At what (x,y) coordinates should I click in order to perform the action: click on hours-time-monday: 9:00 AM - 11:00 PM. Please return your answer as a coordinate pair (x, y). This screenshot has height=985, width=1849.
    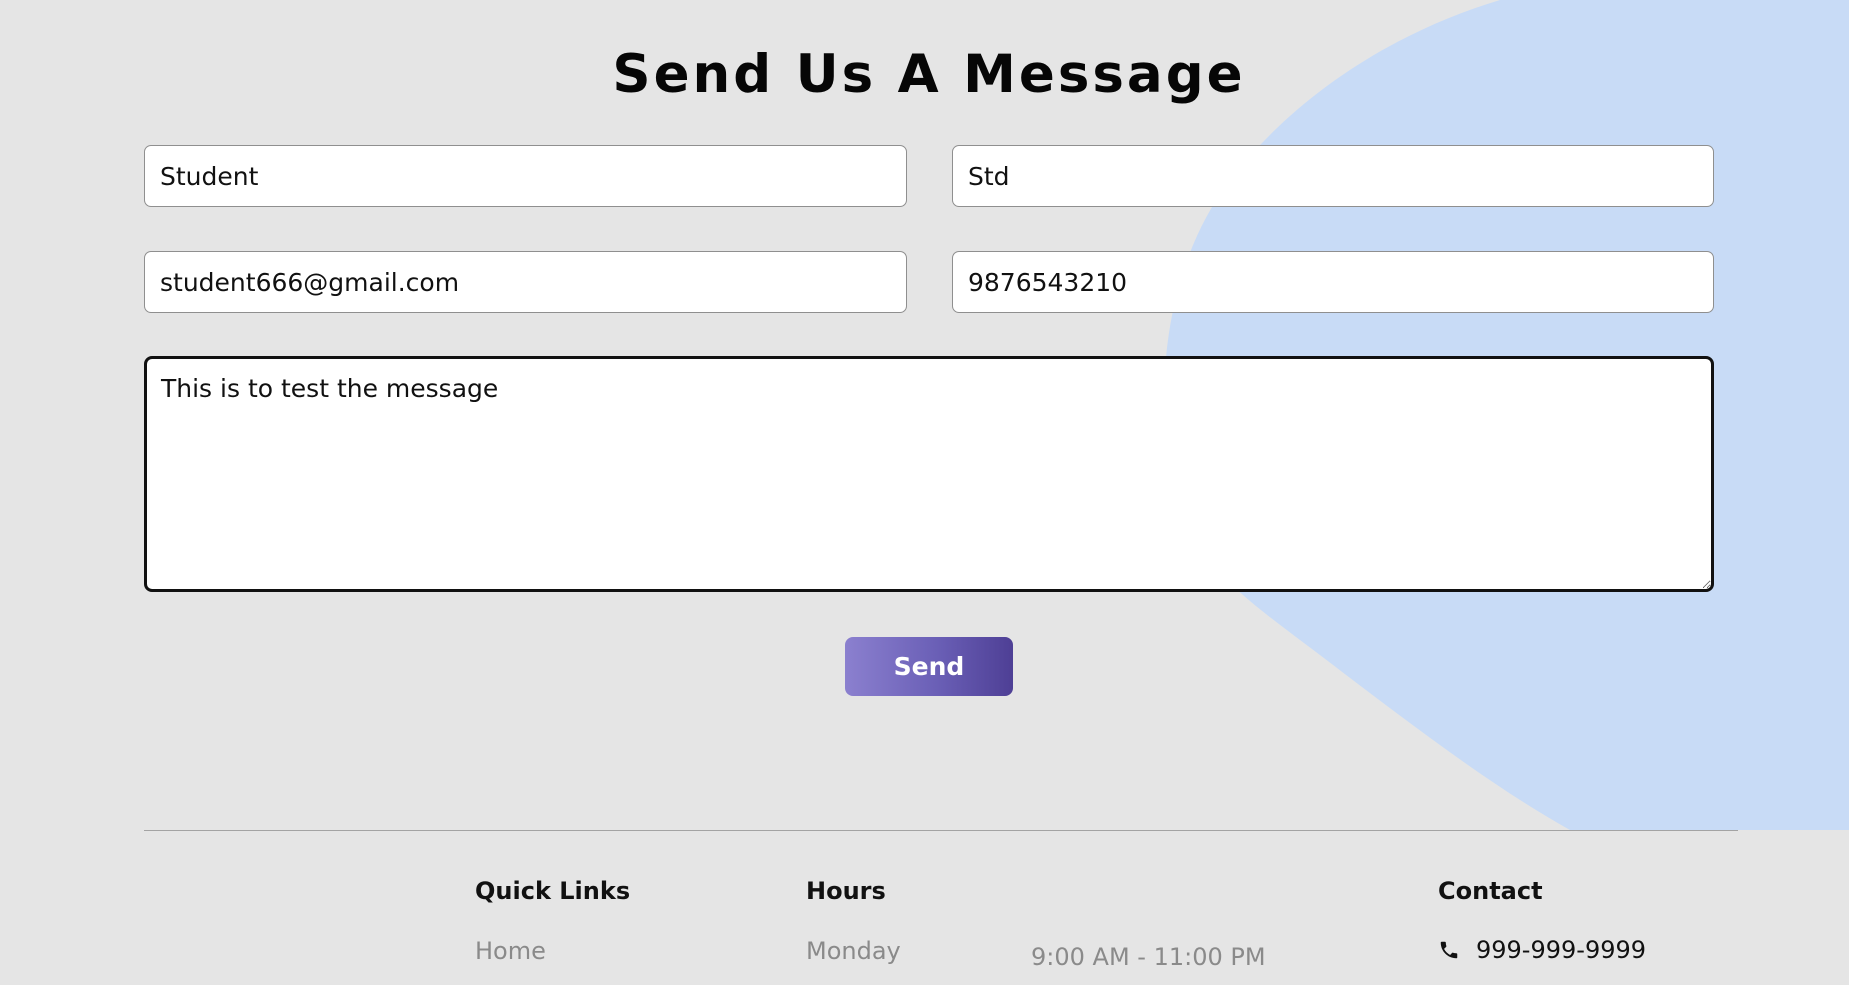
    Looking at the image, I should click on (1148, 957).